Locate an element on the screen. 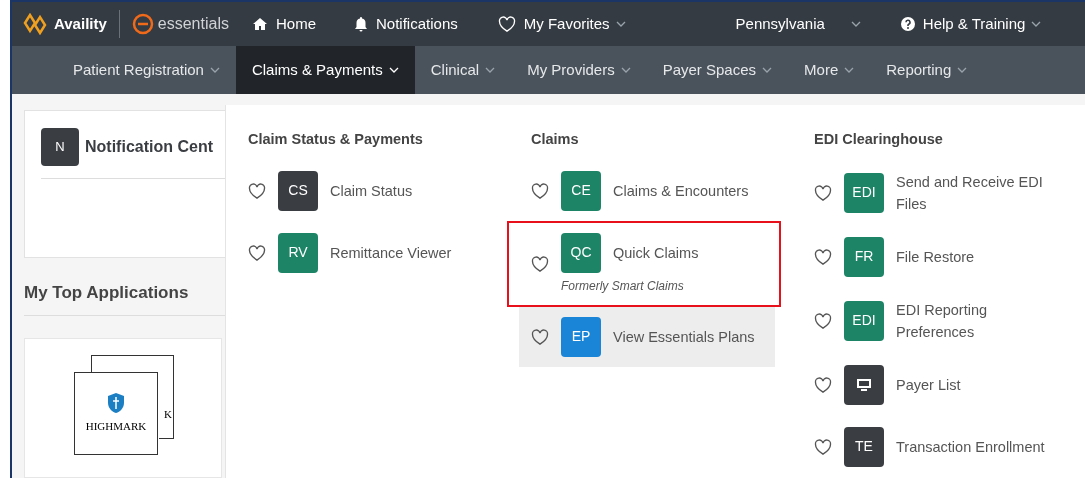 The image size is (1085, 478). monitor-icon is located at coordinates (864, 384).